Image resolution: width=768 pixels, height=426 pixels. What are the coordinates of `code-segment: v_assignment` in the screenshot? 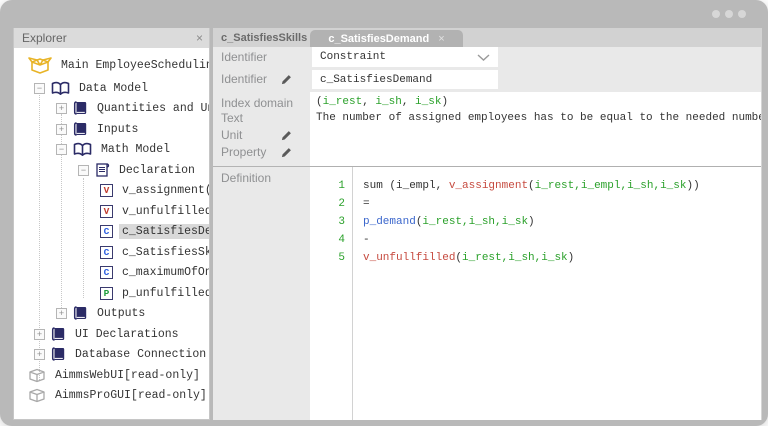 It's located at (488, 186).